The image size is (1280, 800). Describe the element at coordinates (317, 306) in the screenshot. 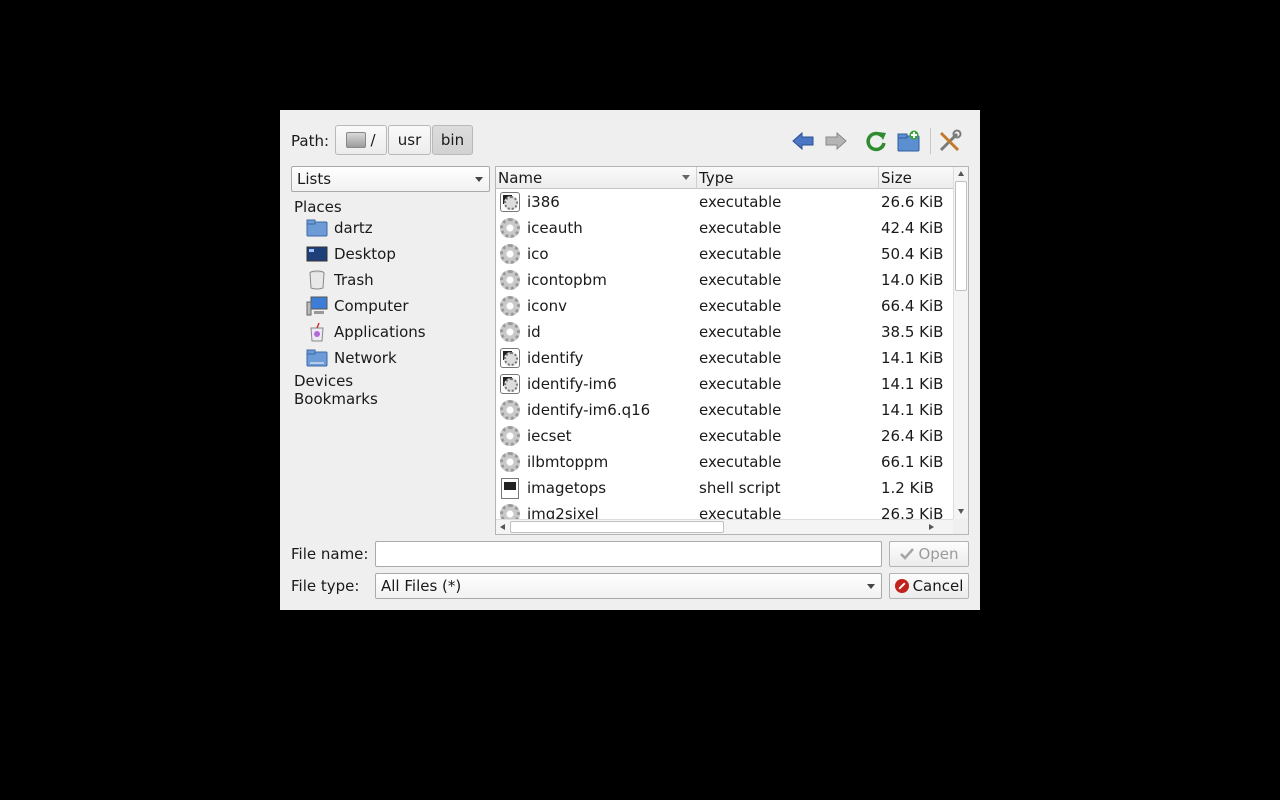

I see `computer-icon` at that location.